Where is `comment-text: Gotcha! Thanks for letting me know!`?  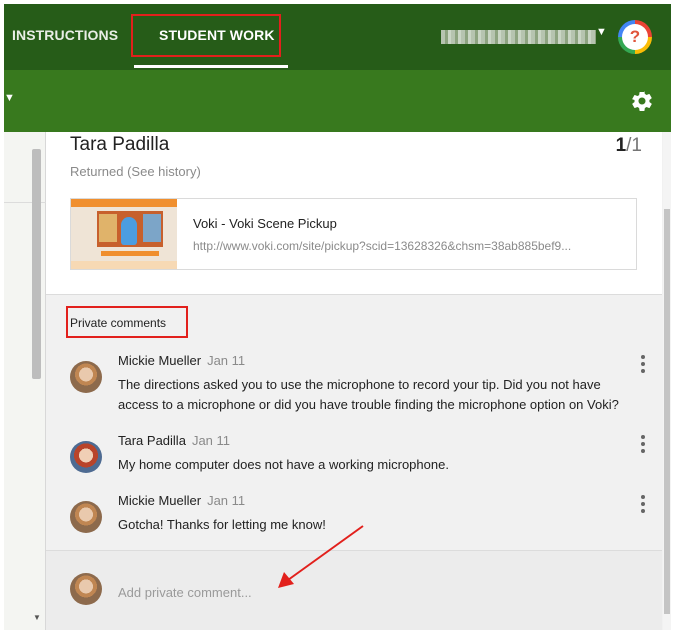
comment-text: Gotcha! Thanks for letting me know! is located at coordinates (222, 524).